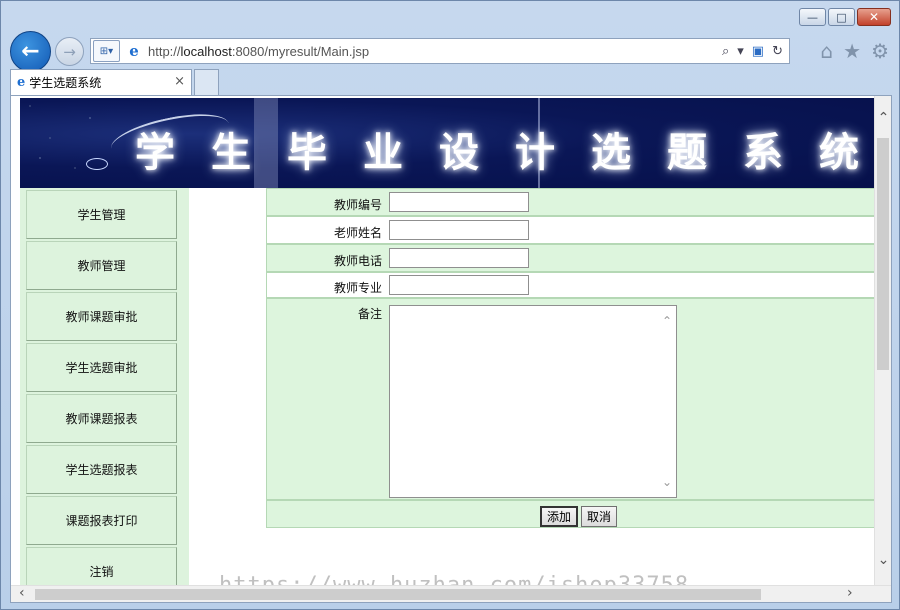 This screenshot has height=610, width=900. I want to click on menu-item-topic-report-print: 课题报表打印, so click(101, 520).